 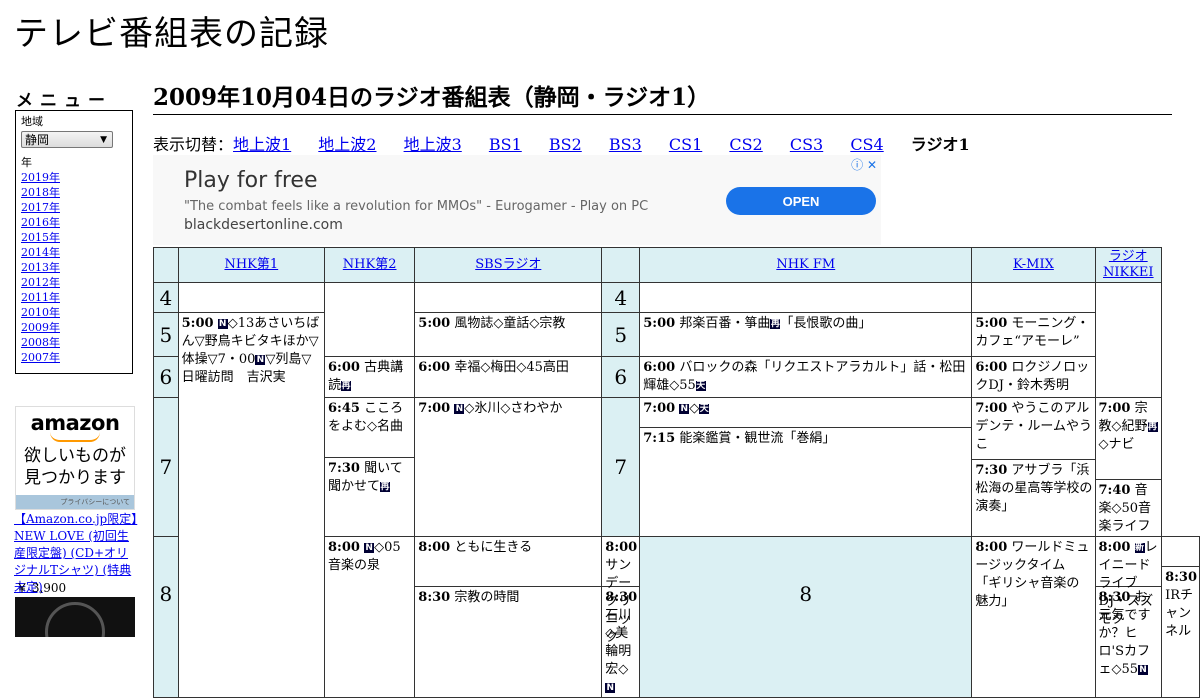 What do you see at coordinates (1114, 408) in the screenshot?
I see `program-time: 7:00` at bounding box center [1114, 408].